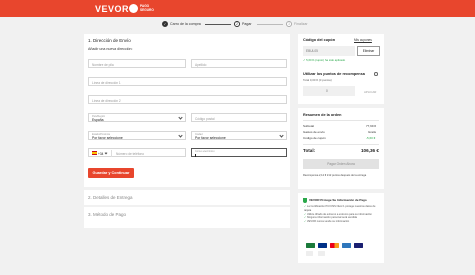 The width and height of the screenshot is (475, 275). I want to click on coupon-discount-value: -5,60 €, so click(371, 138).